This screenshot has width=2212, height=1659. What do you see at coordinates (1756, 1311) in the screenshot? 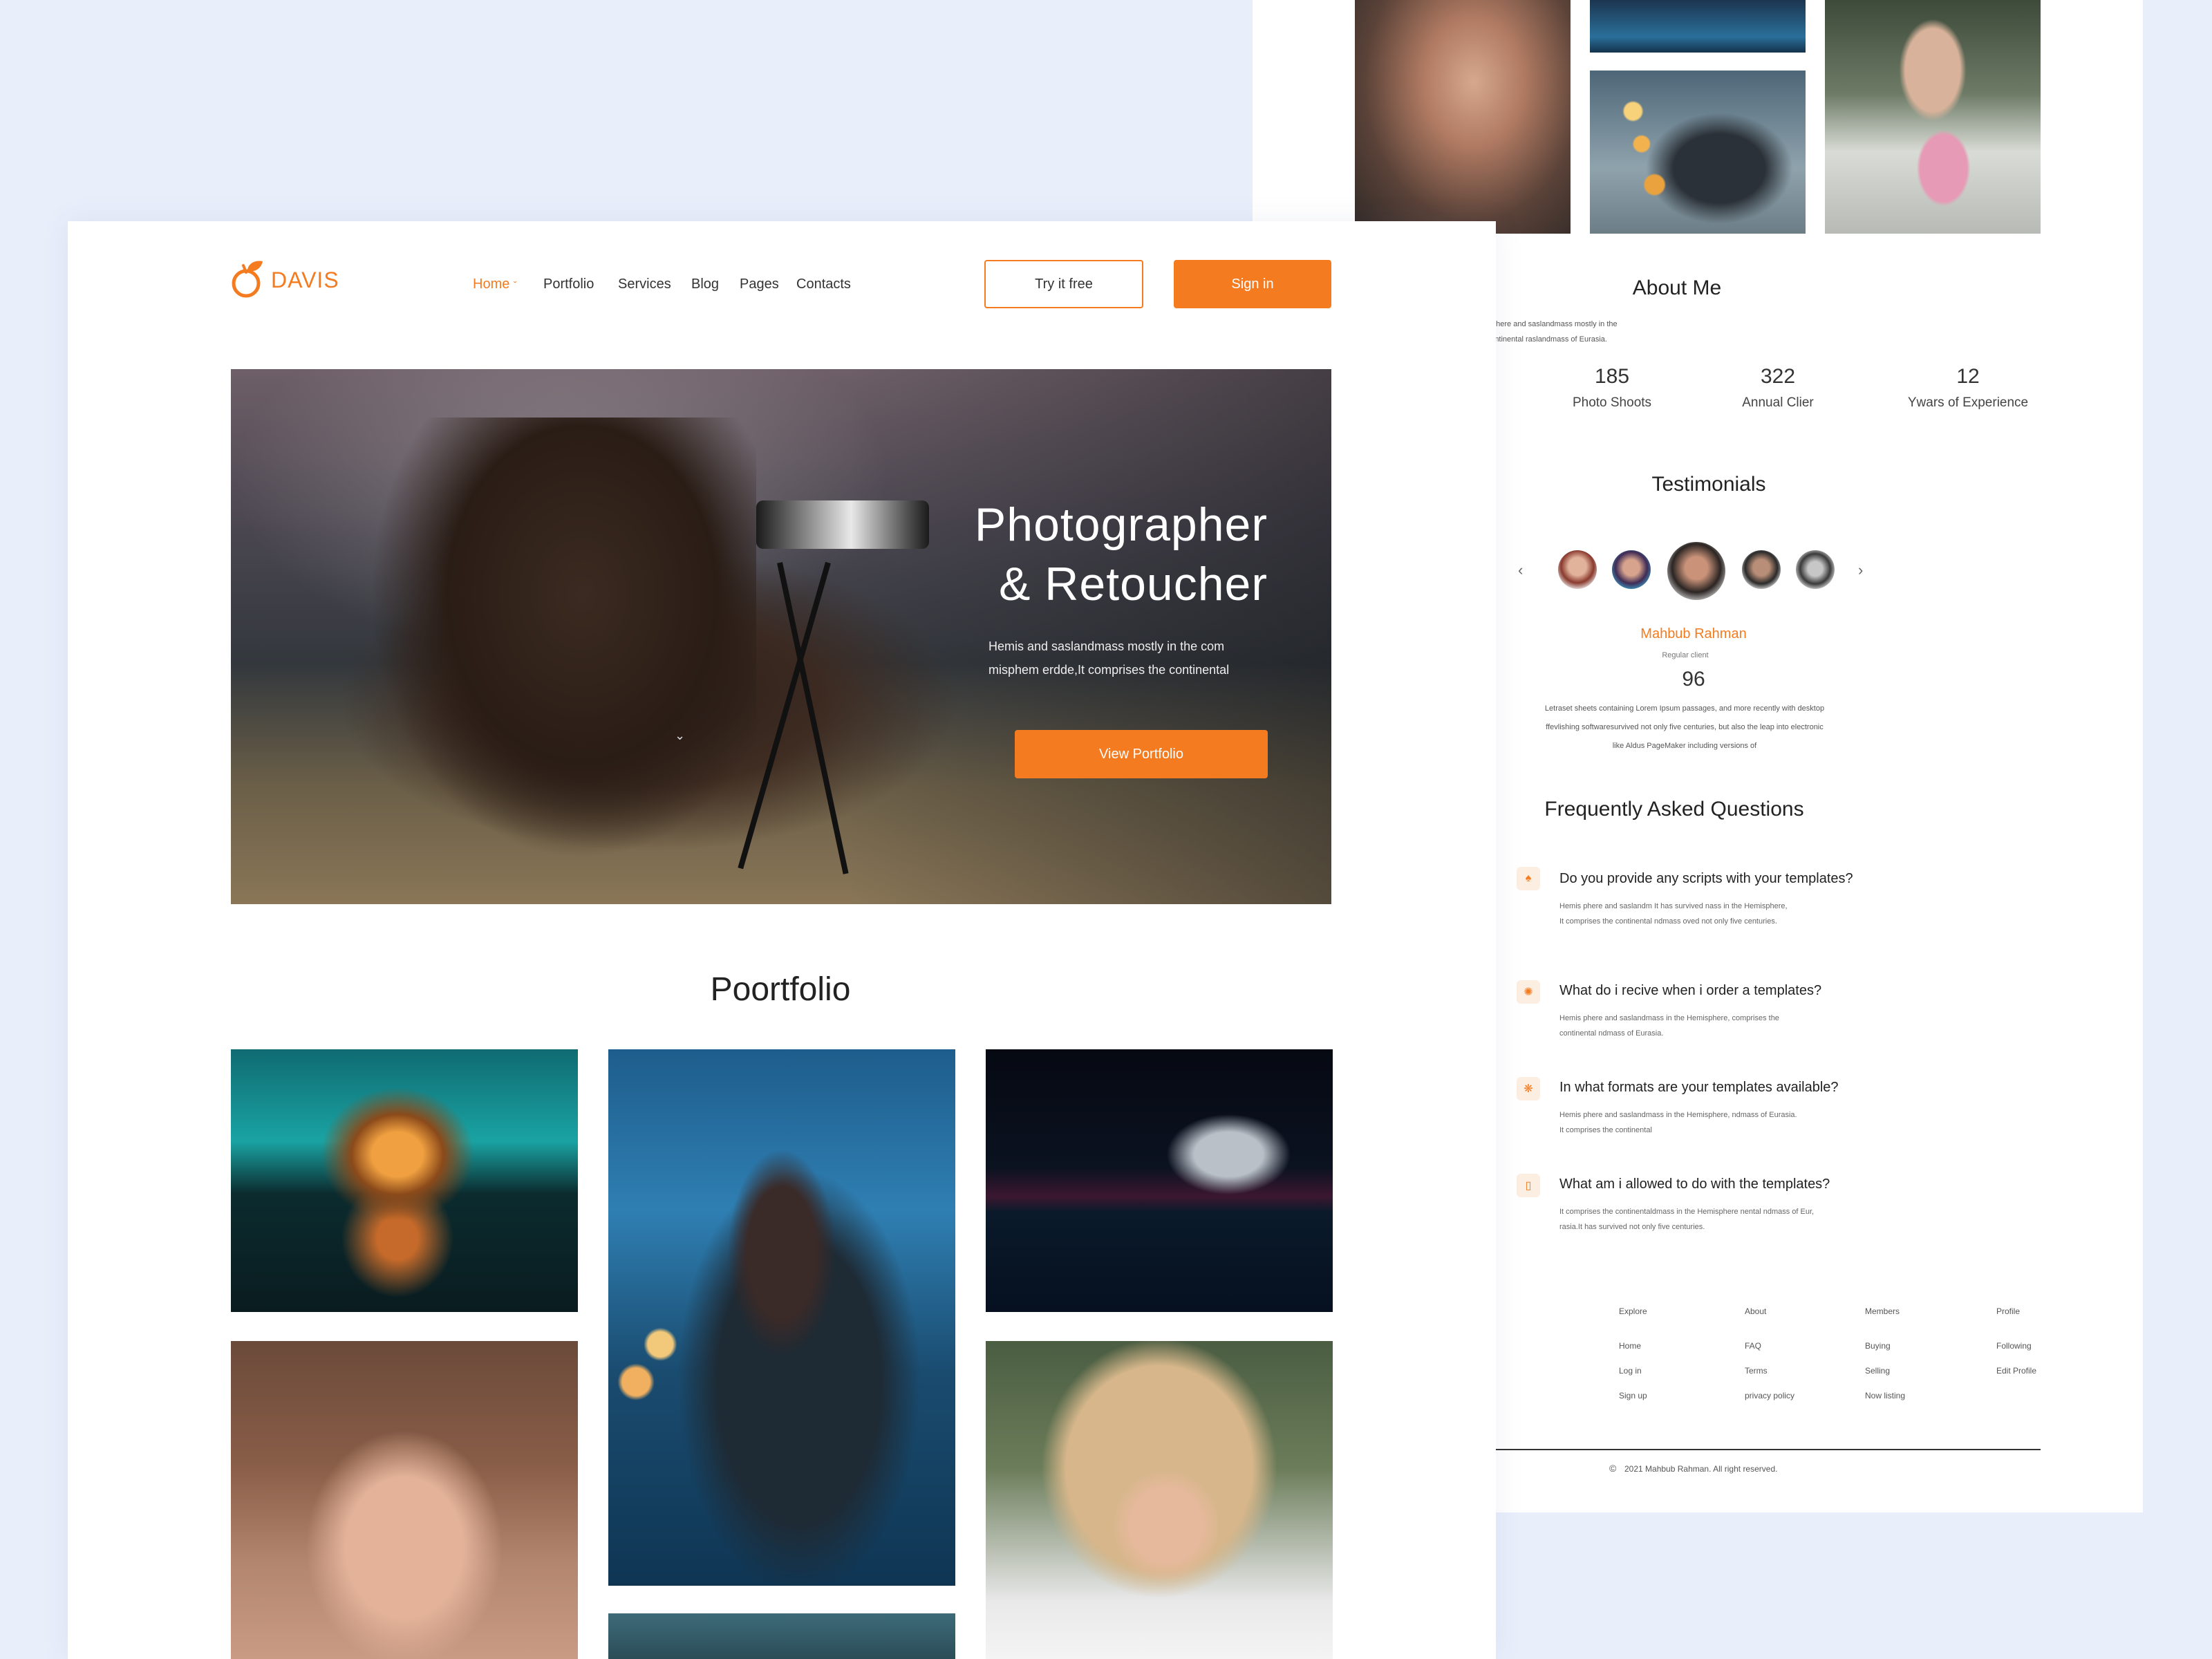
I see `footer-heading: About` at bounding box center [1756, 1311].